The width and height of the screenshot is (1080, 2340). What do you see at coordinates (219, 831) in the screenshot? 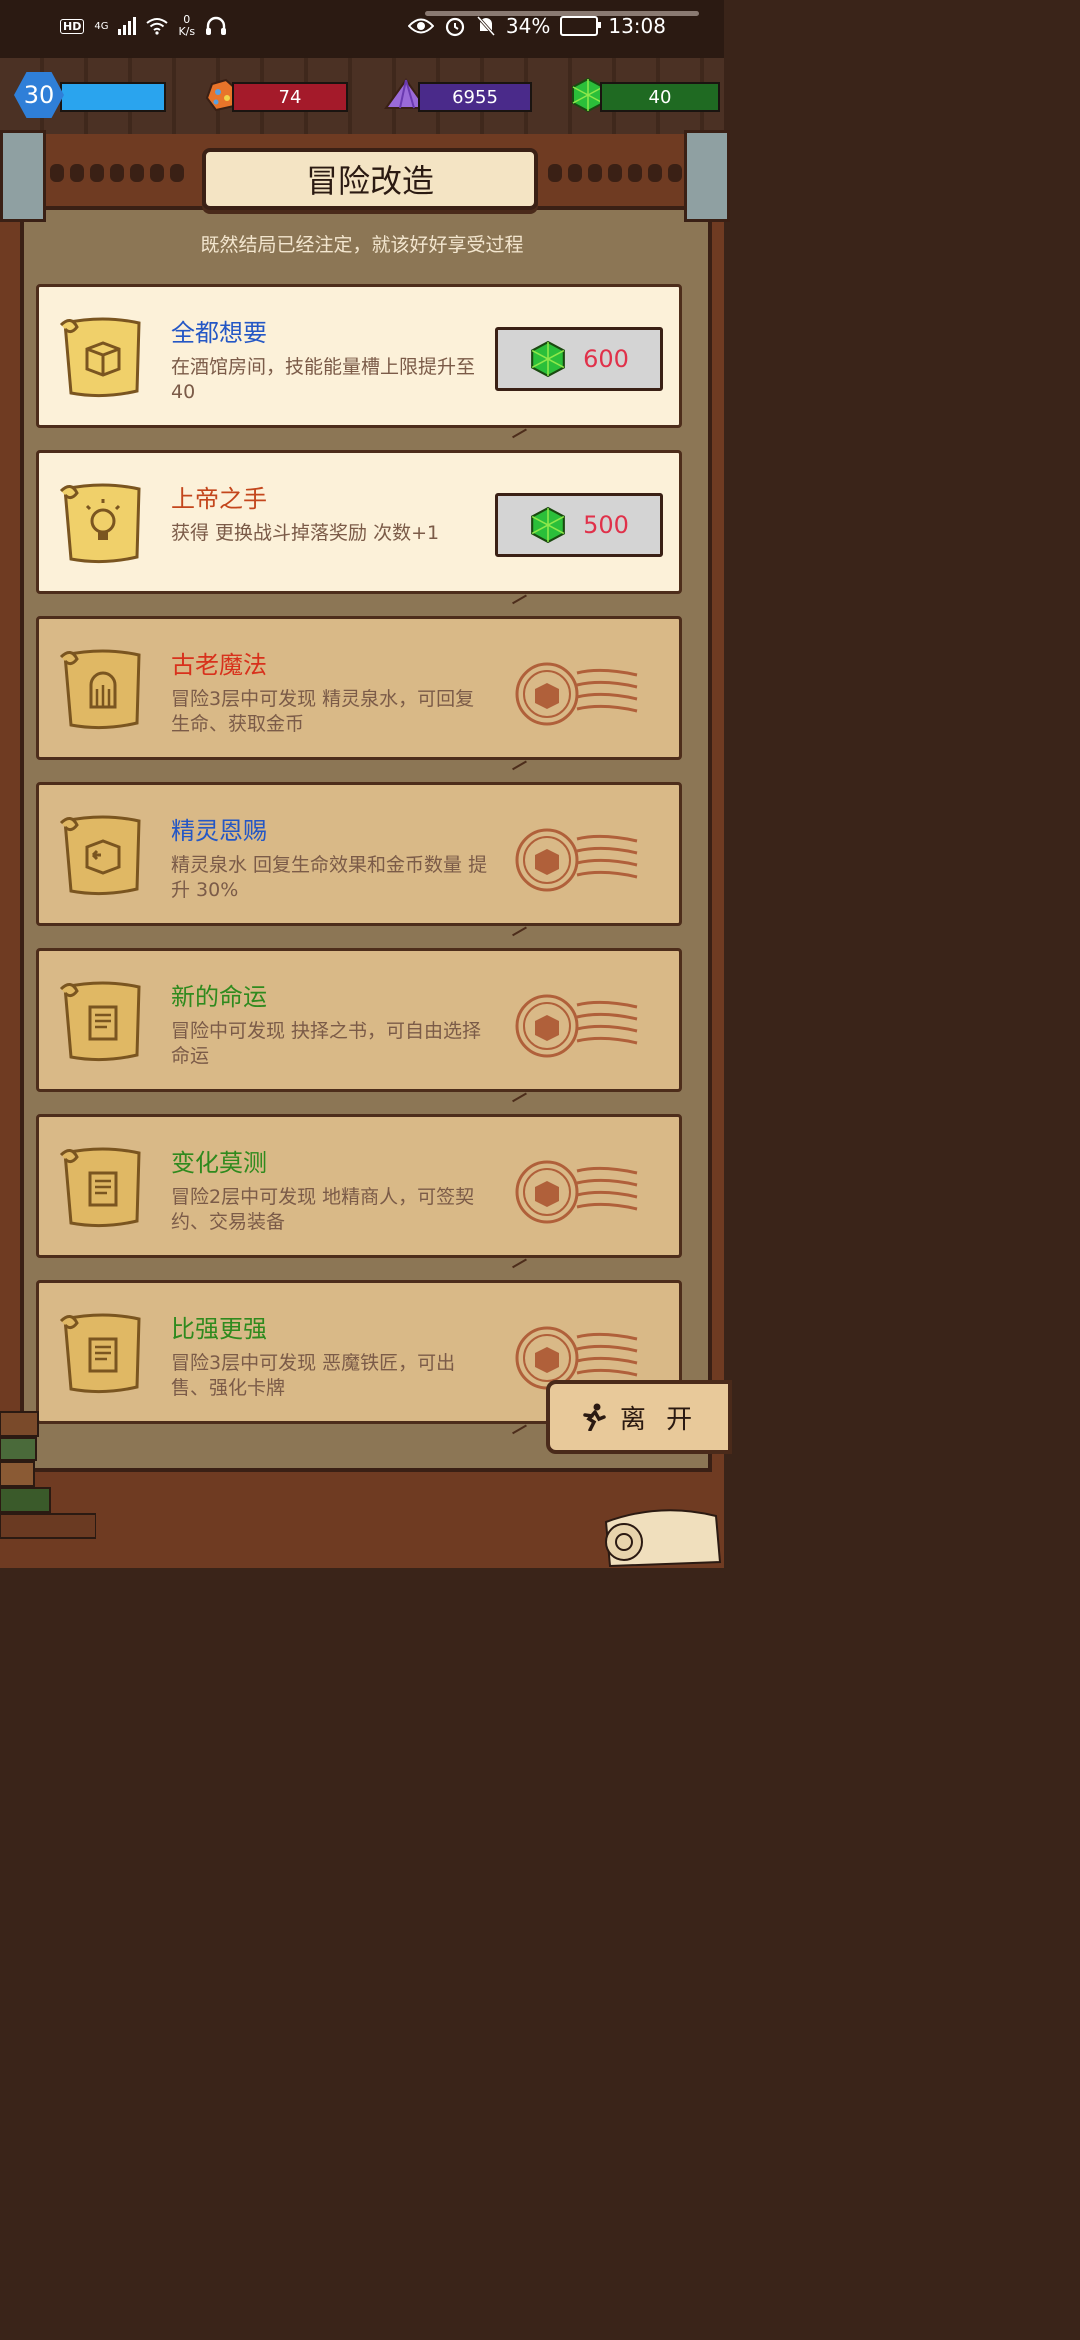
I see `upgrade-title: 精灵恩赐` at bounding box center [219, 831].